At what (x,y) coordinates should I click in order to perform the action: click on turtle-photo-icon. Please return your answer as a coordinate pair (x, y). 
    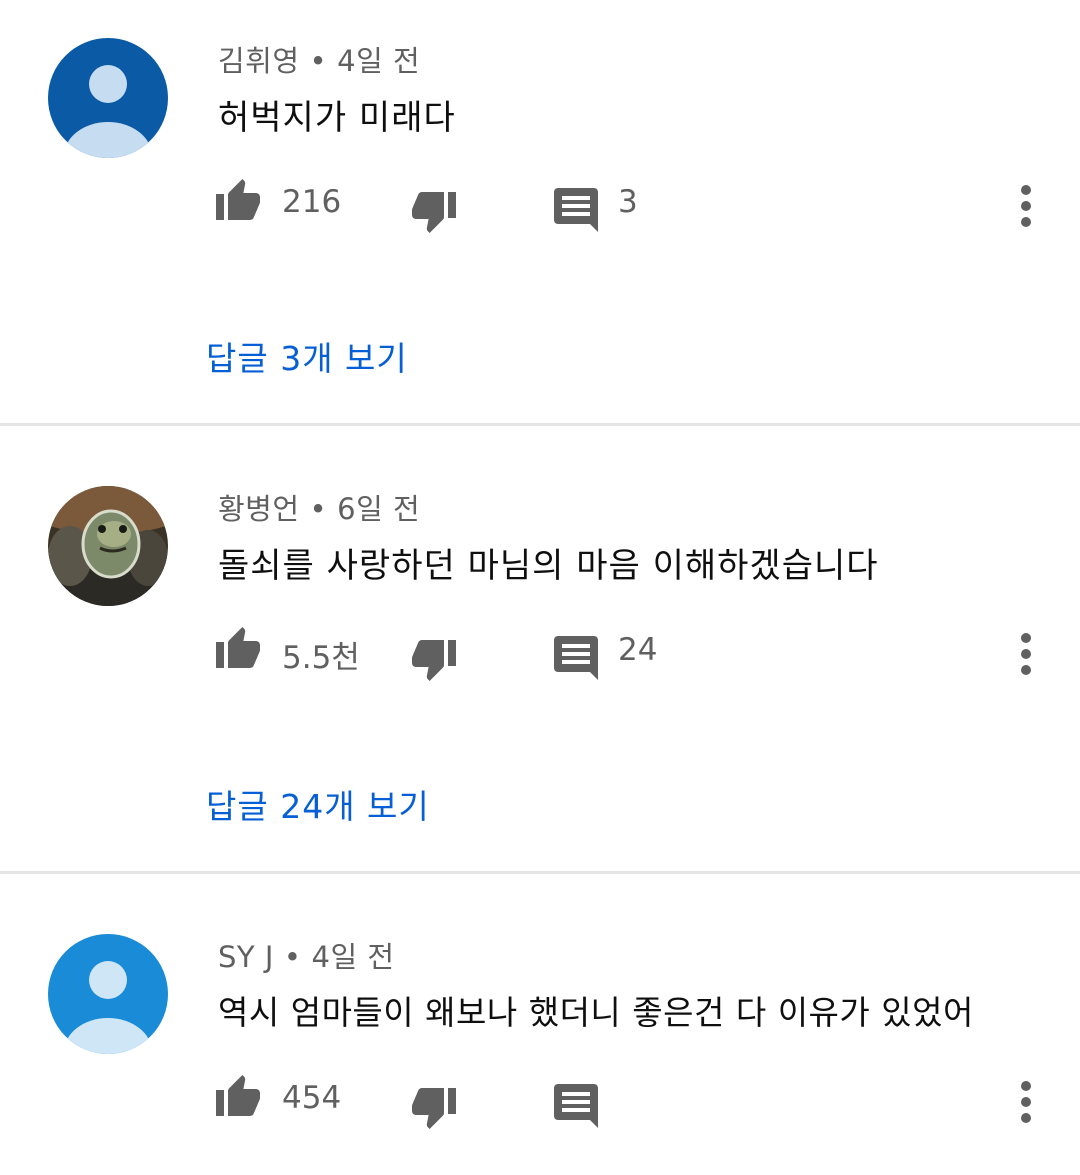
    Looking at the image, I should click on (108, 546).